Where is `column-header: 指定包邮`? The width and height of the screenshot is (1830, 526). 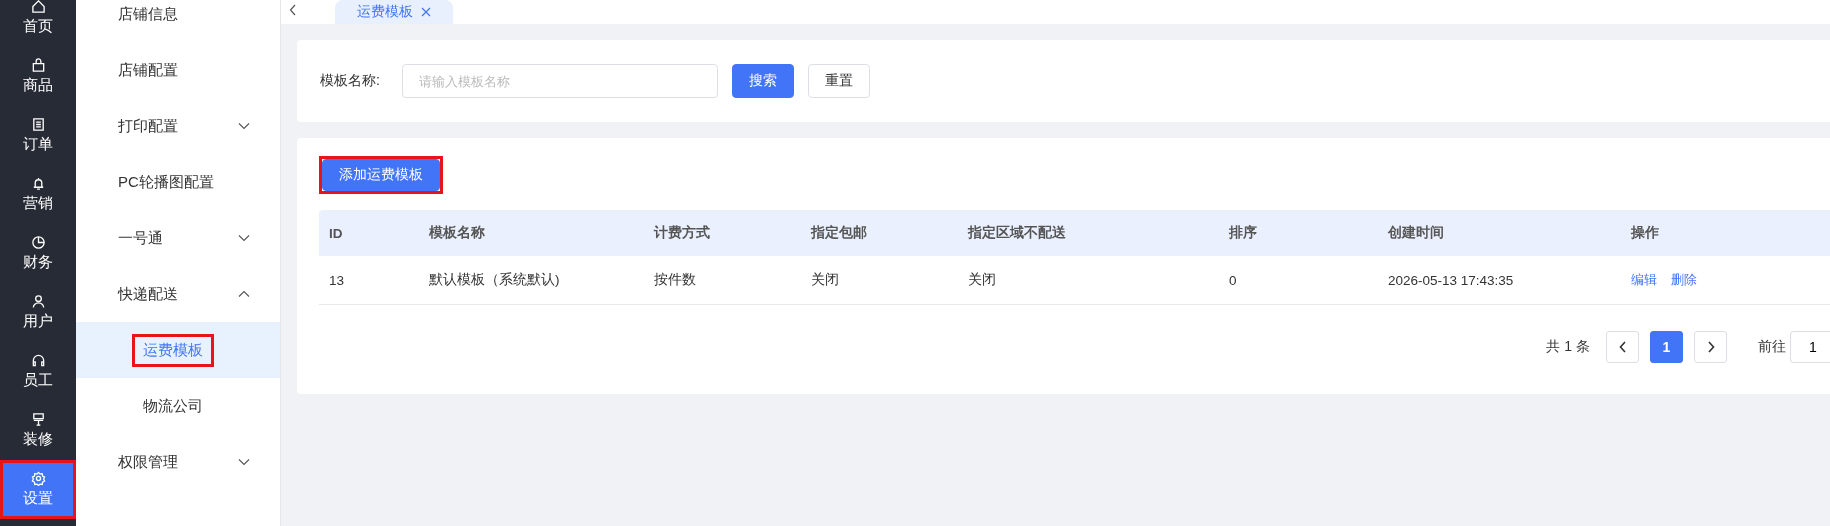
column-header: 指定包邮 is located at coordinates (838, 233).